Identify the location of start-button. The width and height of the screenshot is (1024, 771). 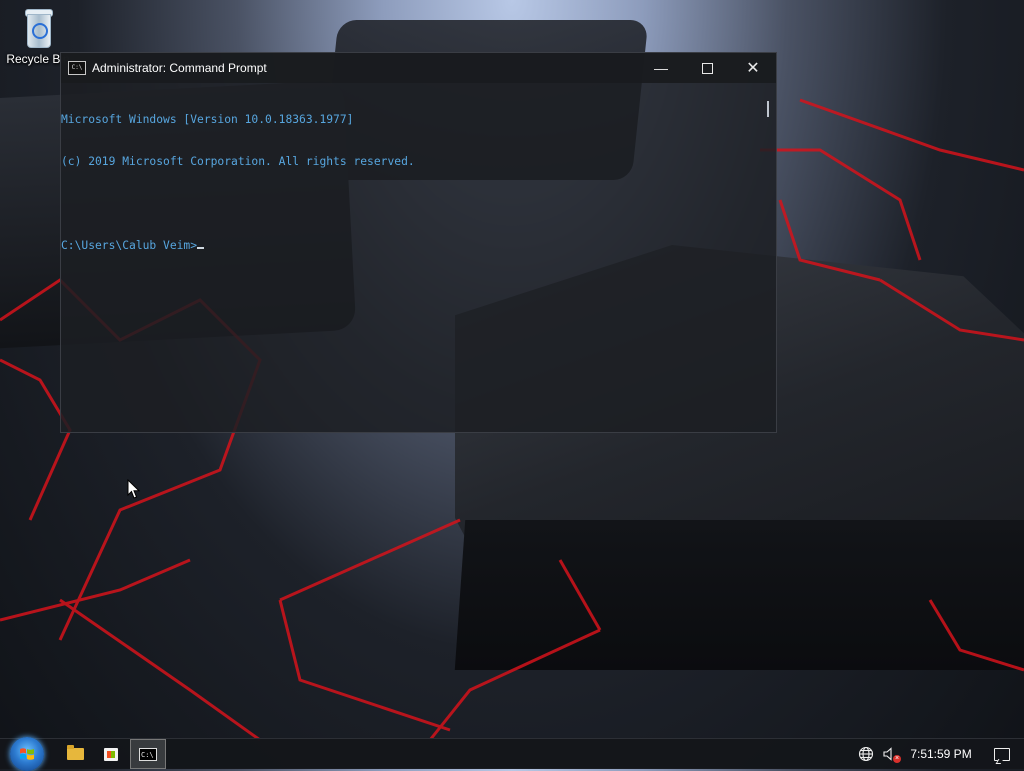
(27, 754).